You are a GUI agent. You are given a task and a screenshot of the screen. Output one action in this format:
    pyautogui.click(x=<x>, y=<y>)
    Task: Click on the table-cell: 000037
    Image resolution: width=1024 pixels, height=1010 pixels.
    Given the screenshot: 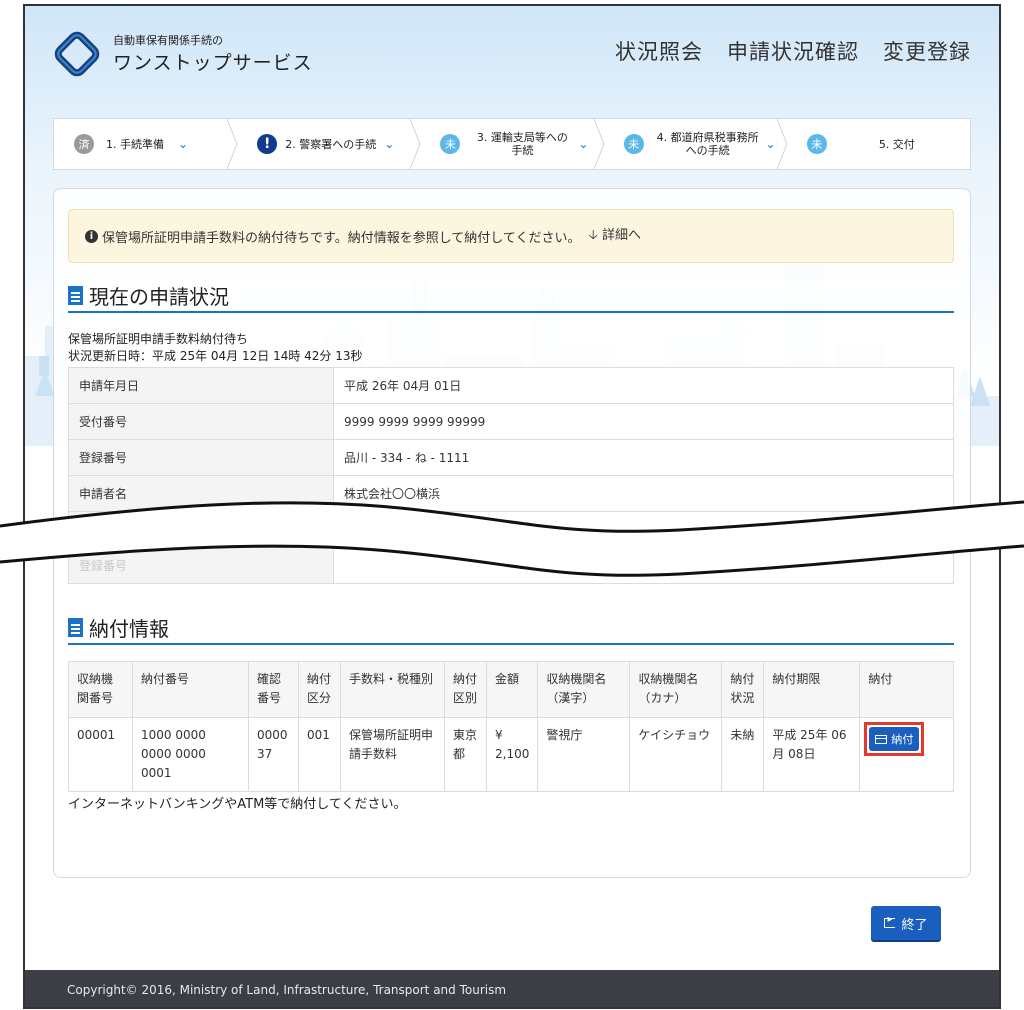 What is the action you would take?
    pyautogui.click(x=273, y=754)
    